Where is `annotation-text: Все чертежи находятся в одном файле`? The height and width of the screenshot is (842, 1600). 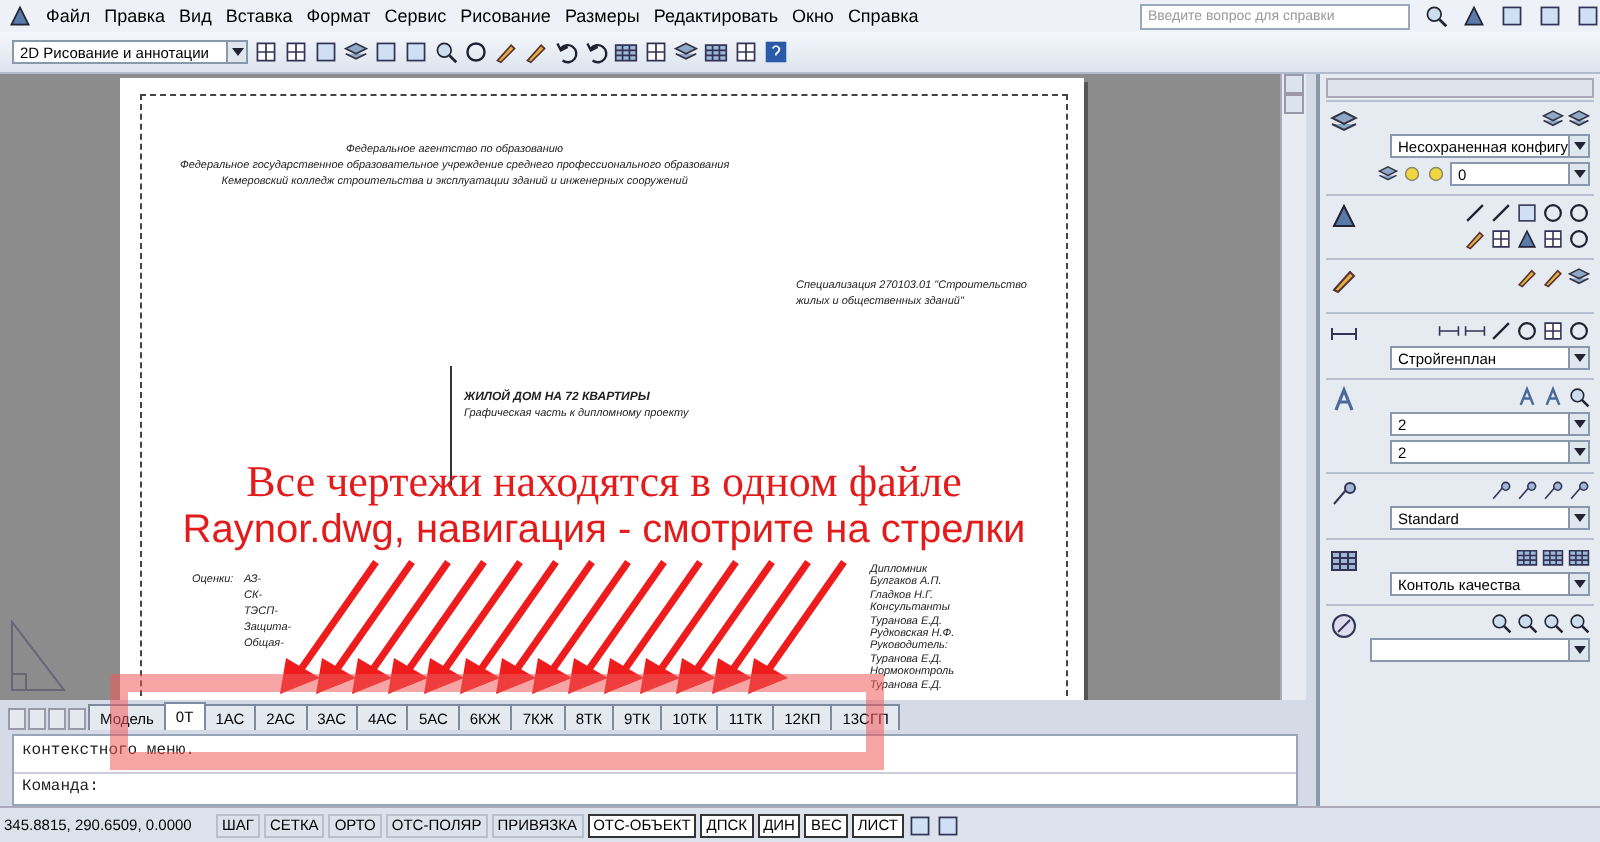
annotation-text: Все чертежи находятся в одном файле is located at coordinates (604, 482).